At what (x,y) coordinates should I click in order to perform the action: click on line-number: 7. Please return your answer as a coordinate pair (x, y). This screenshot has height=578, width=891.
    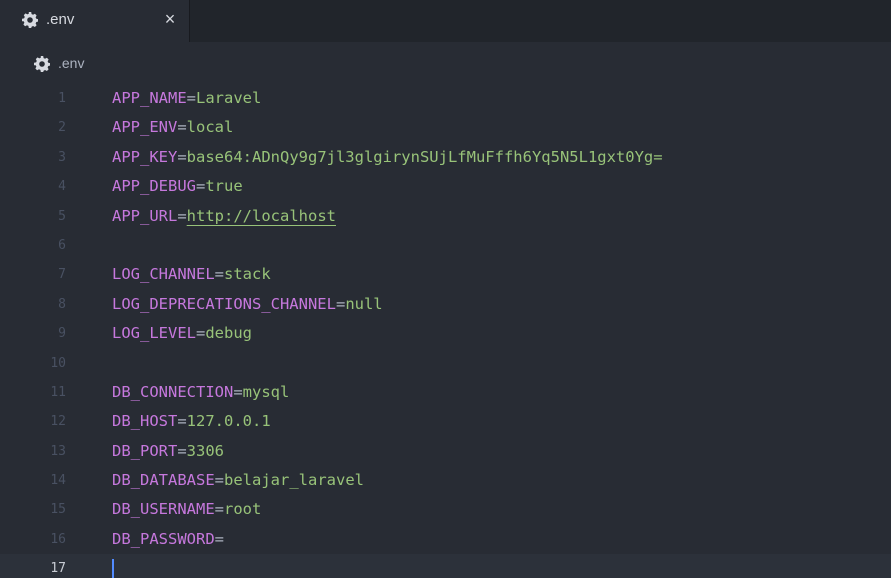
    Looking at the image, I should click on (62, 275).